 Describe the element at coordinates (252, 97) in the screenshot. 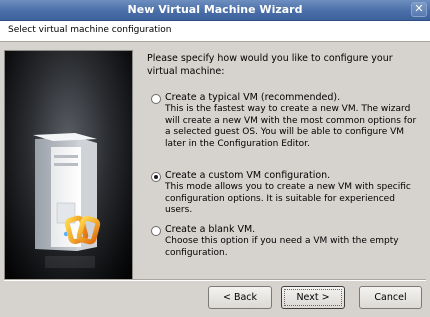

I see `option-typical-label: Create a typical VM (recommended).` at that location.